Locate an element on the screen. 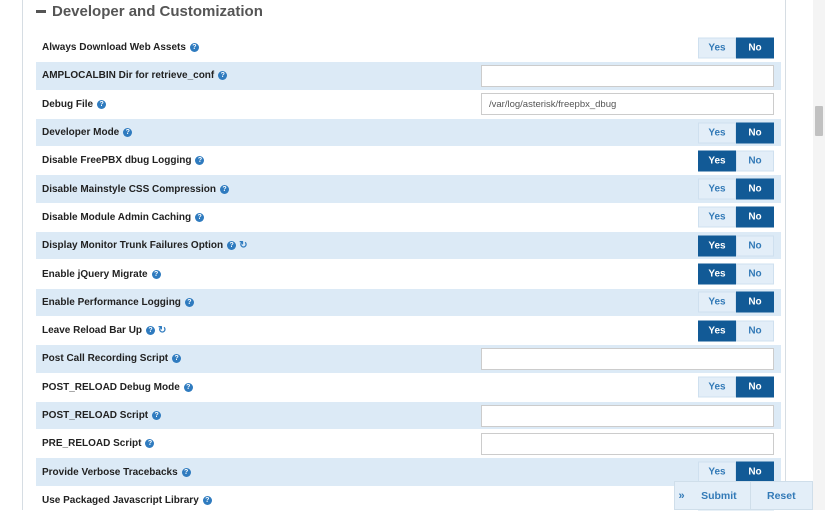 This screenshot has height=515, width=825. setting-row: Always Download Web Assets? Yes No is located at coordinates (408, 48).